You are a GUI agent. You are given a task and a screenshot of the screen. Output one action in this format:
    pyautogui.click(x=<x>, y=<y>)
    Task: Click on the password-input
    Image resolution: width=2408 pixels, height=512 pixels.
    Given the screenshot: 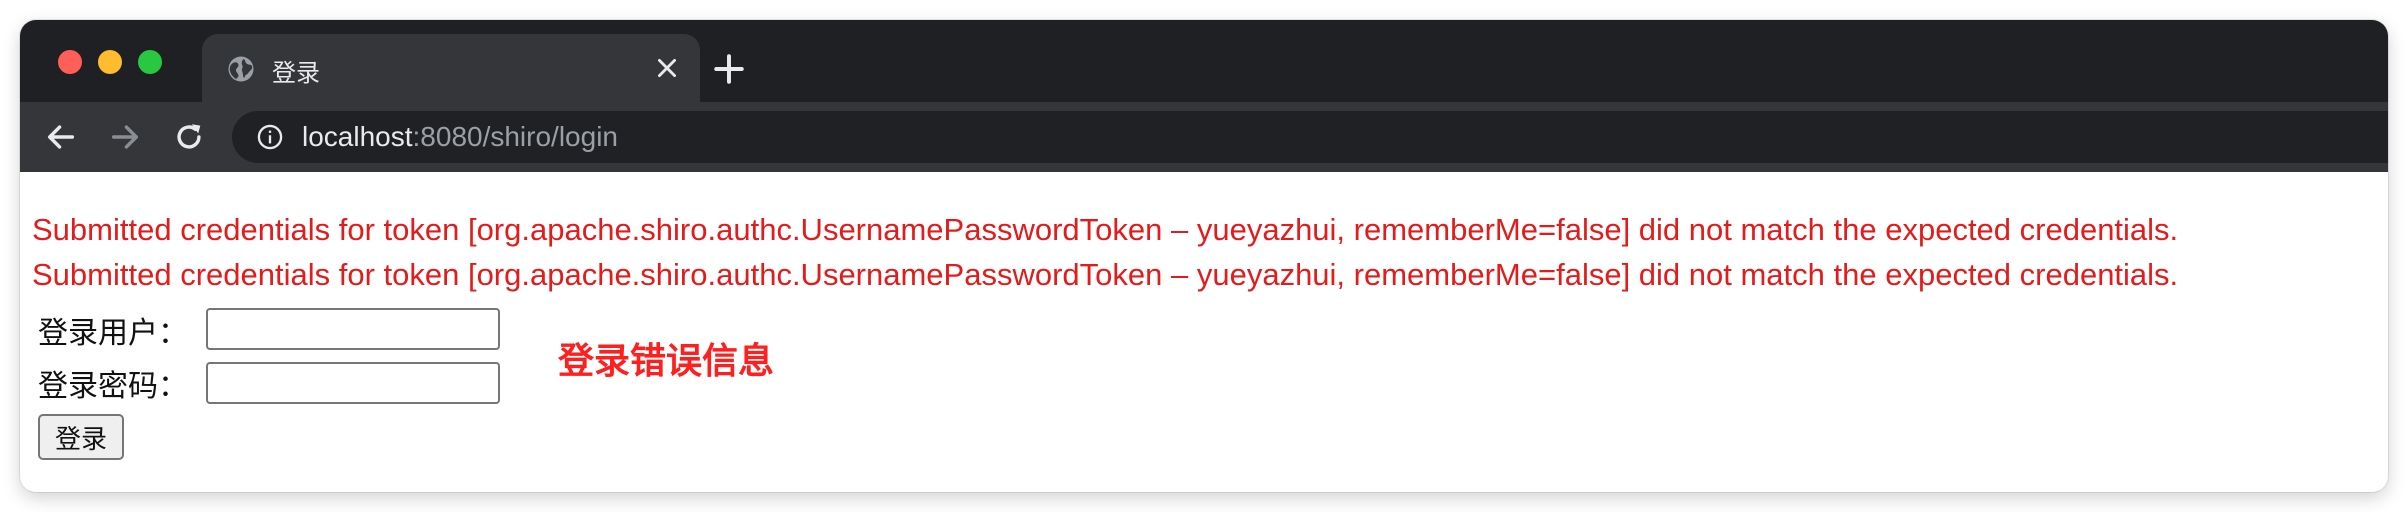 What is the action you would take?
    pyautogui.click(x=353, y=383)
    